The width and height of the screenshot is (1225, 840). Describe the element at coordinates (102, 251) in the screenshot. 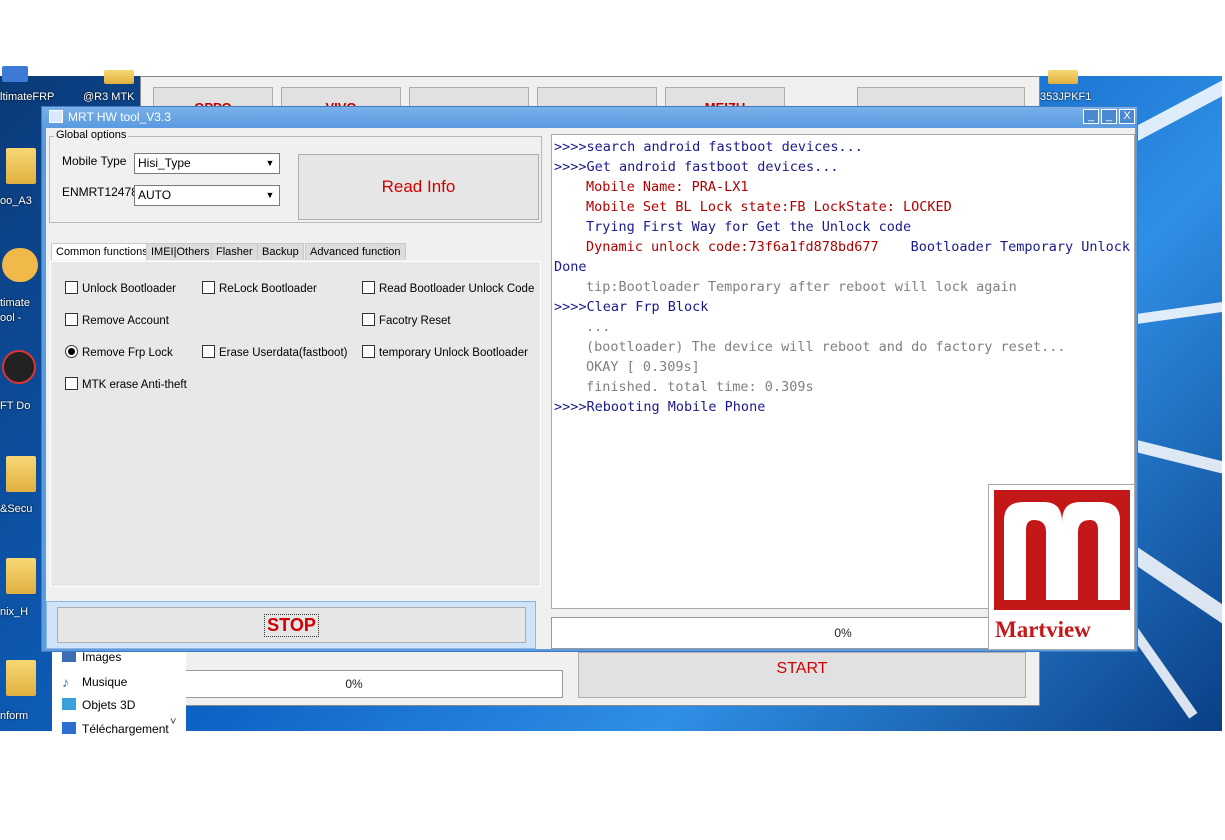

I see `tab-common-functions: Common functions` at that location.